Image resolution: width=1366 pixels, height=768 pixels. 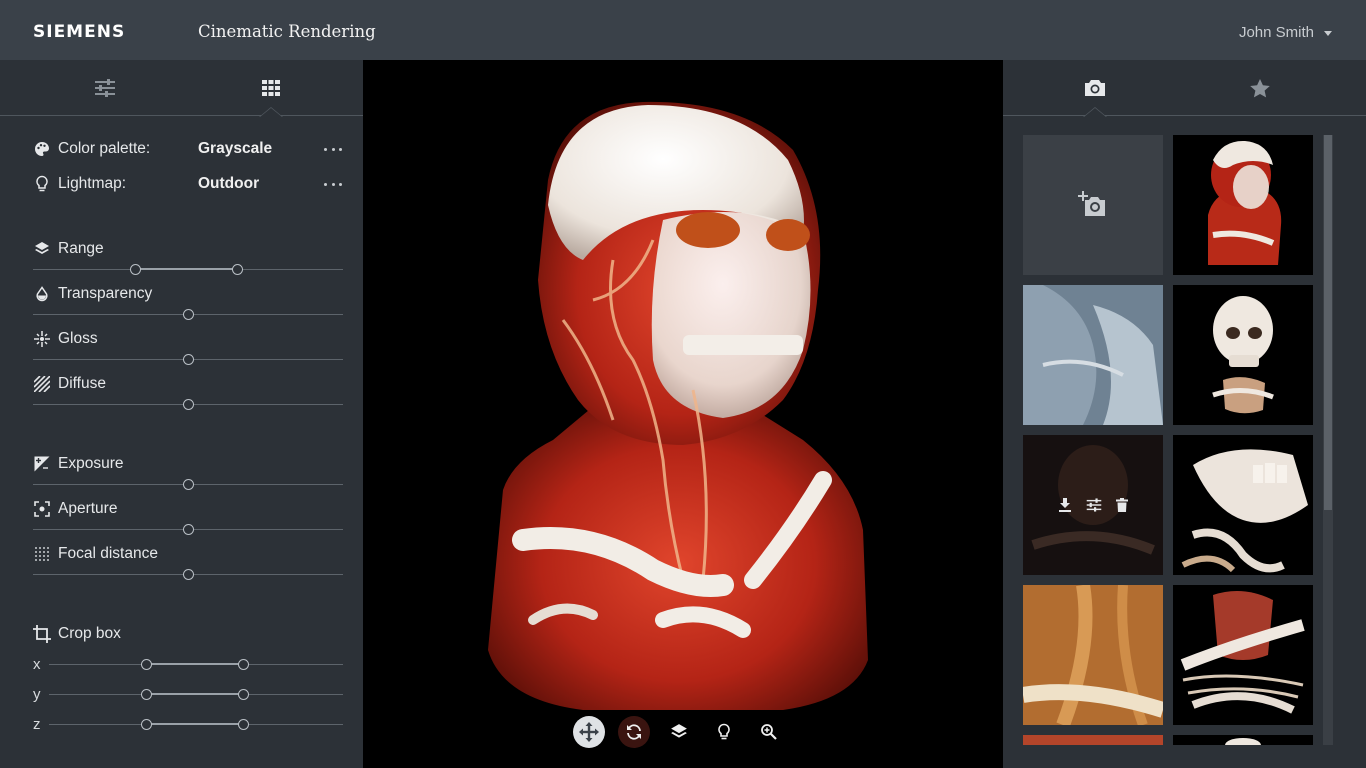 What do you see at coordinates (89, 633) in the screenshot?
I see `crop-box-label: Crop box` at bounding box center [89, 633].